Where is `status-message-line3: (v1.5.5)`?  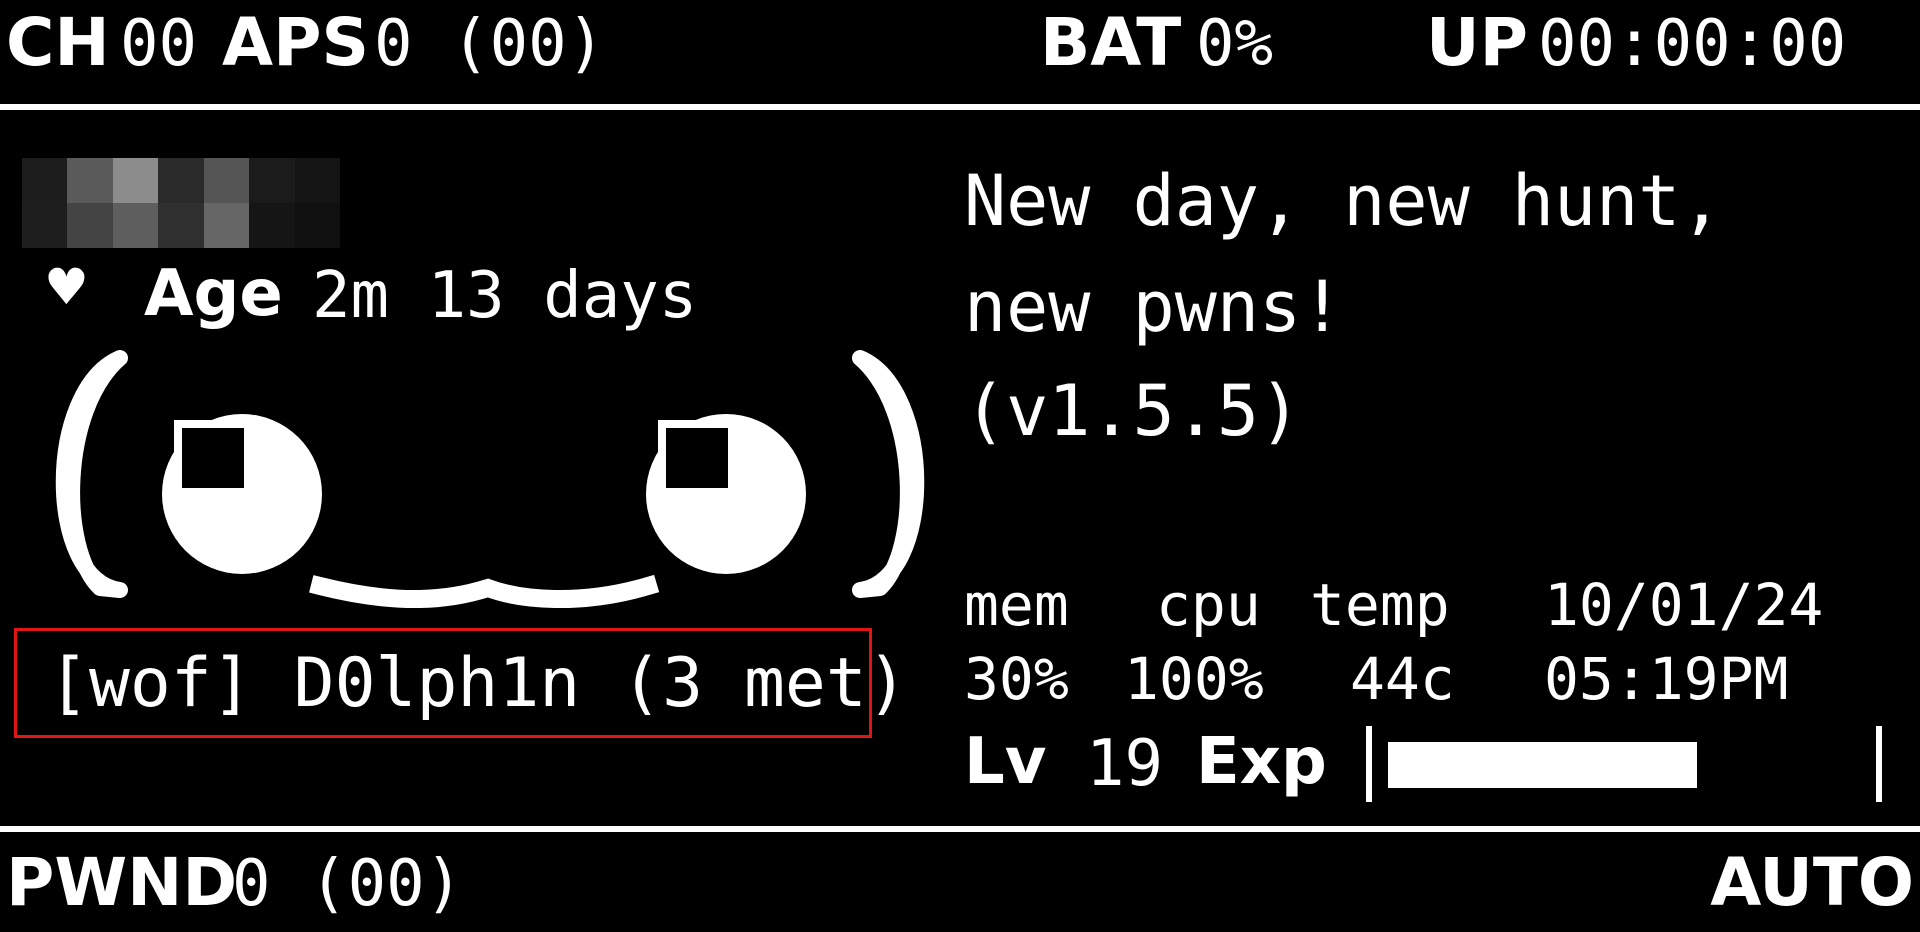
status-message-line3: (v1.5.5) is located at coordinates (1133, 411).